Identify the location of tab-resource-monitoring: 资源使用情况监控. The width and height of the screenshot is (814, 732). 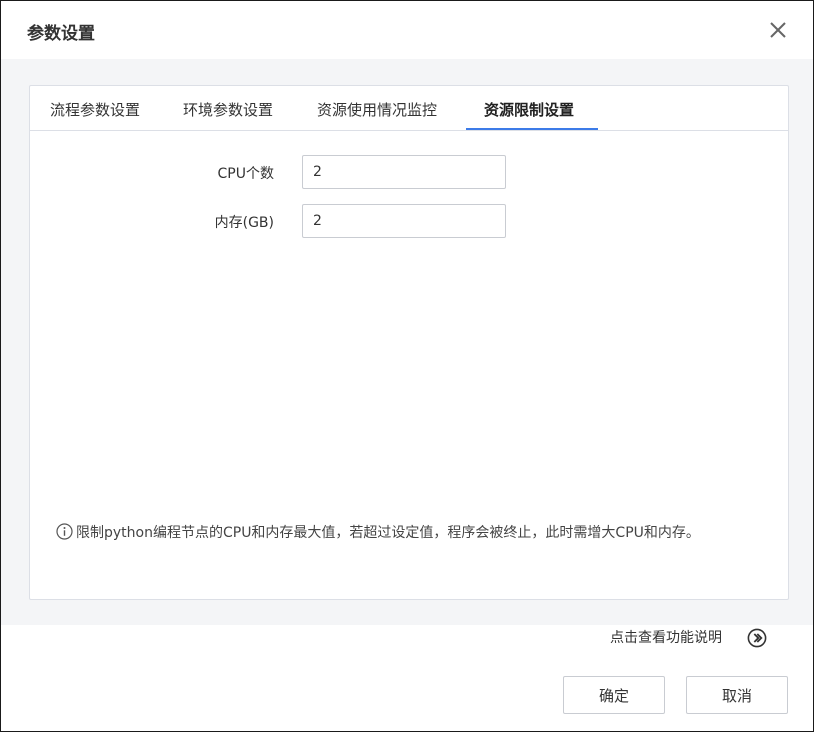
(377, 109).